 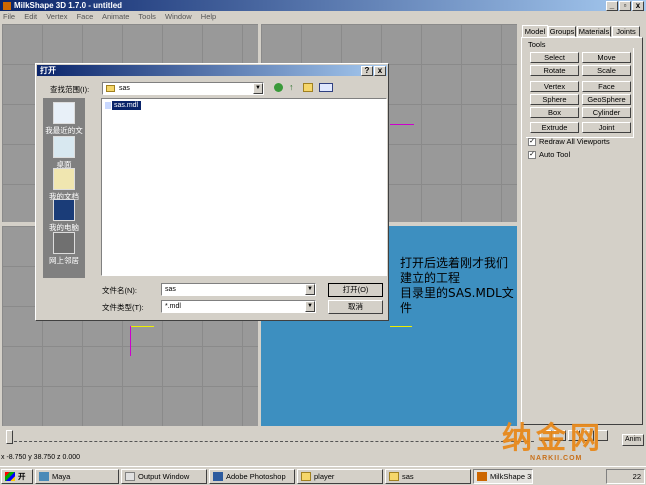 What do you see at coordinates (173, 306) in the screenshot?
I see `filetype-value: *.mdl` at bounding box center [173, 306].